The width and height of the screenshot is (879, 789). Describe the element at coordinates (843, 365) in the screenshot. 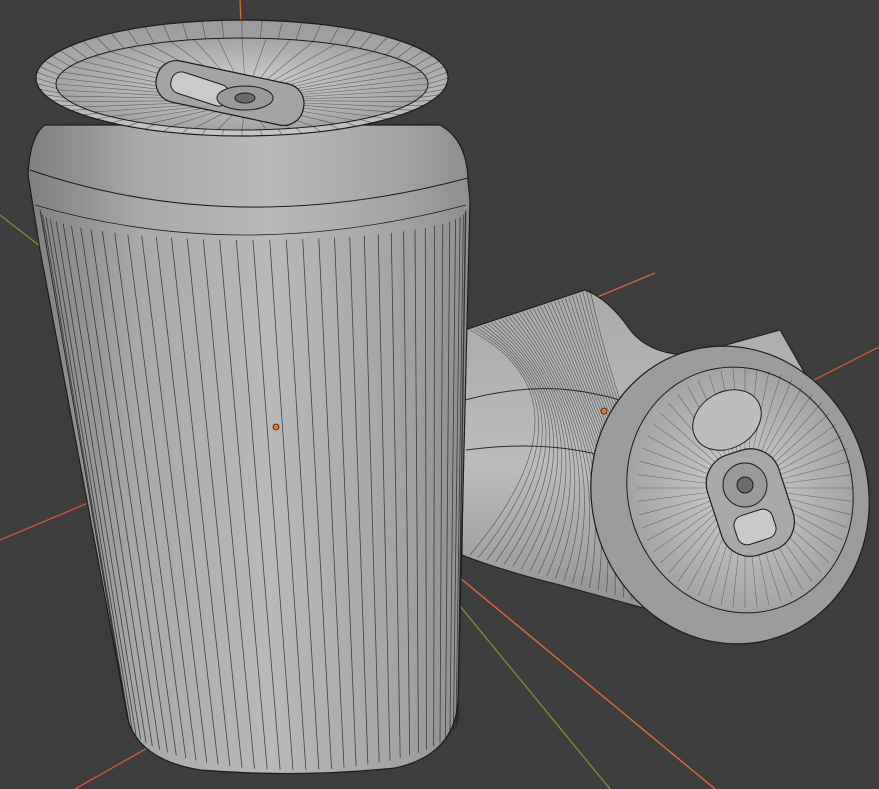

I see `x-axis-line-right` at that location.